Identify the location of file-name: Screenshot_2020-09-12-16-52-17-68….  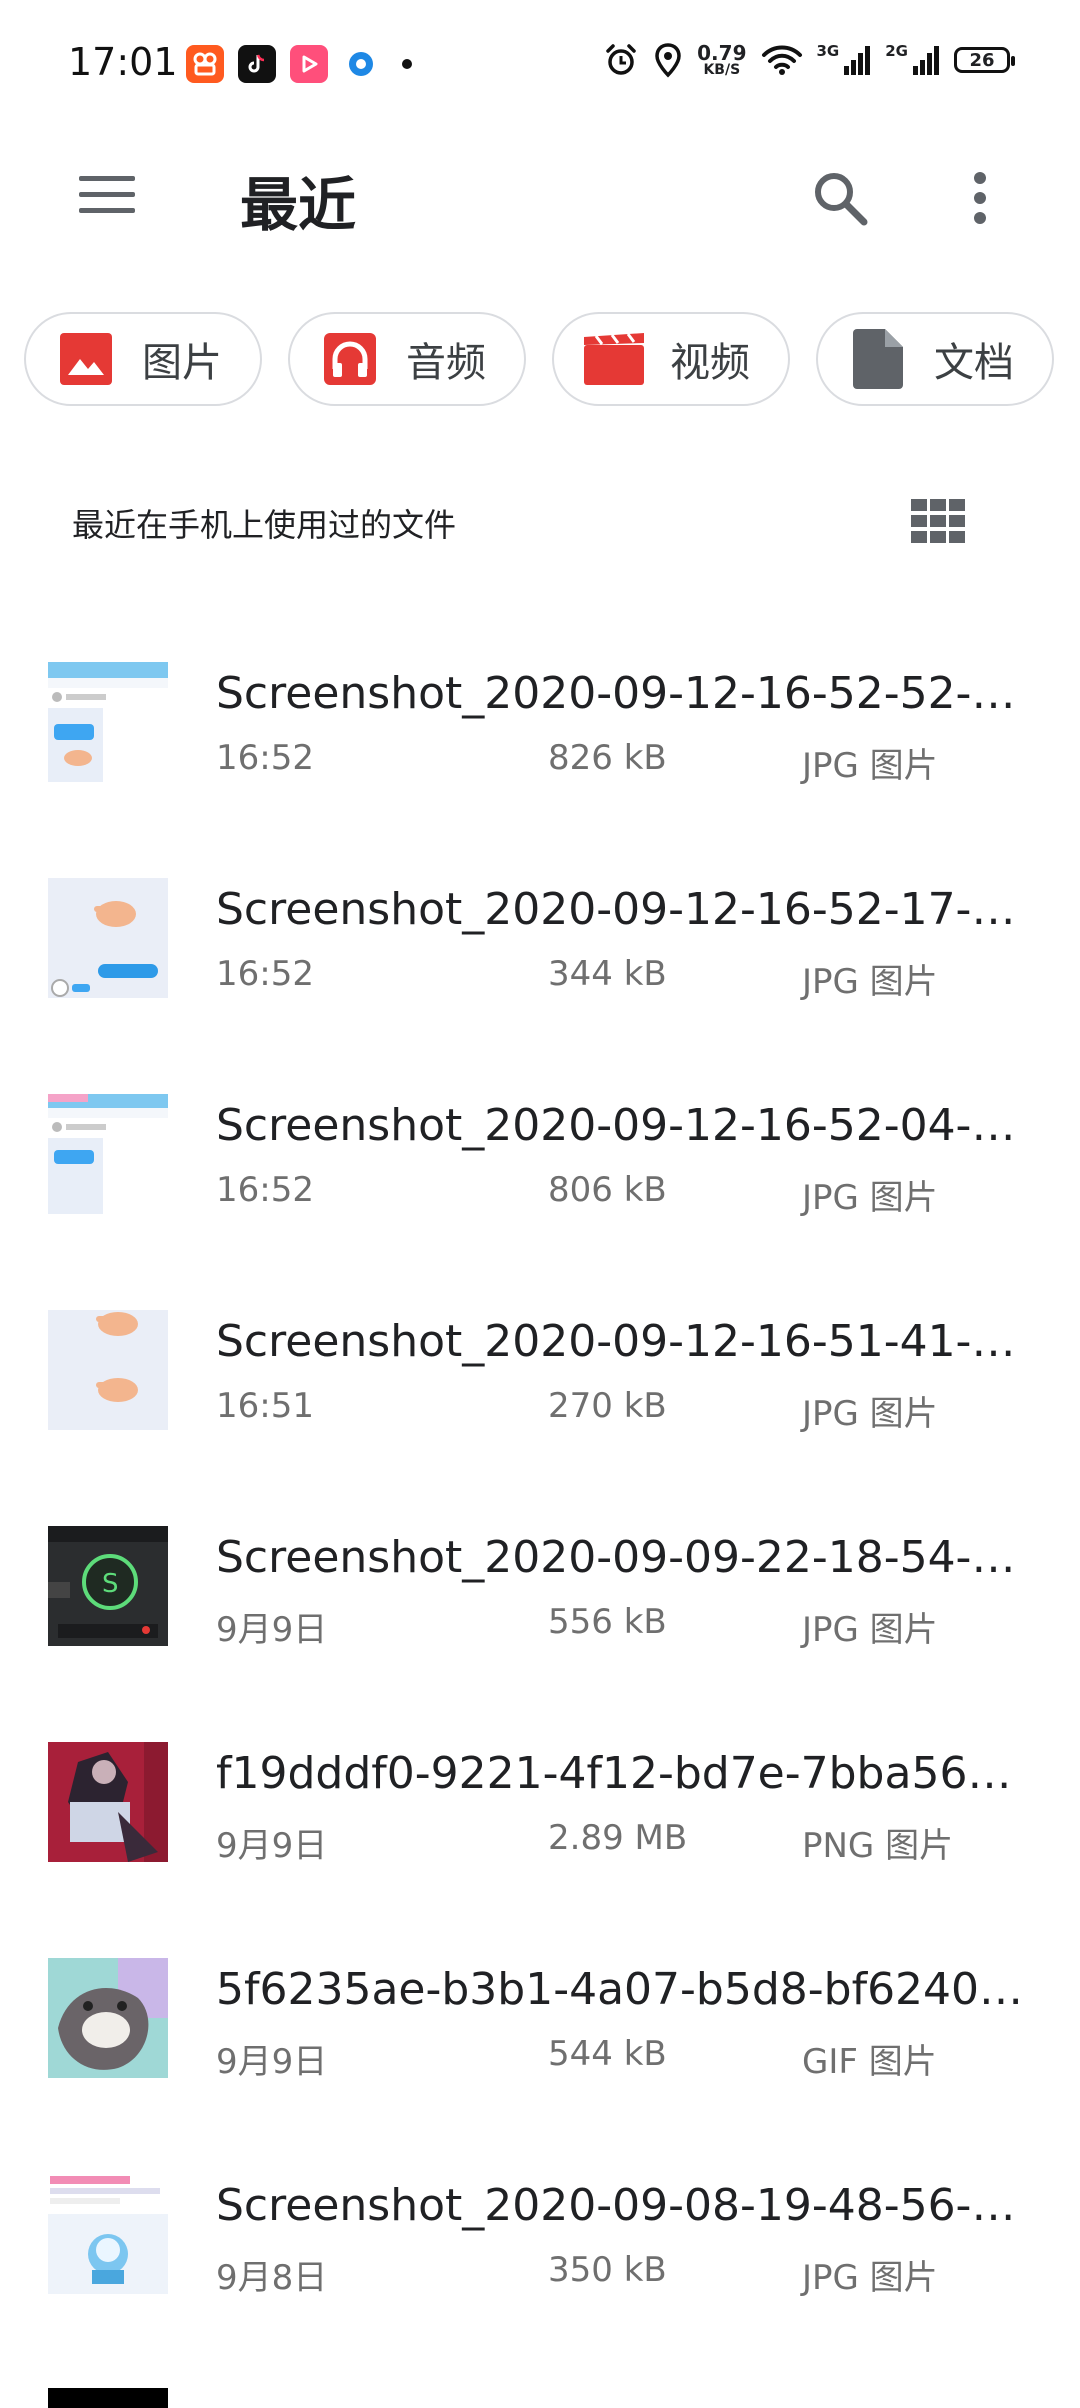
(626, 909).